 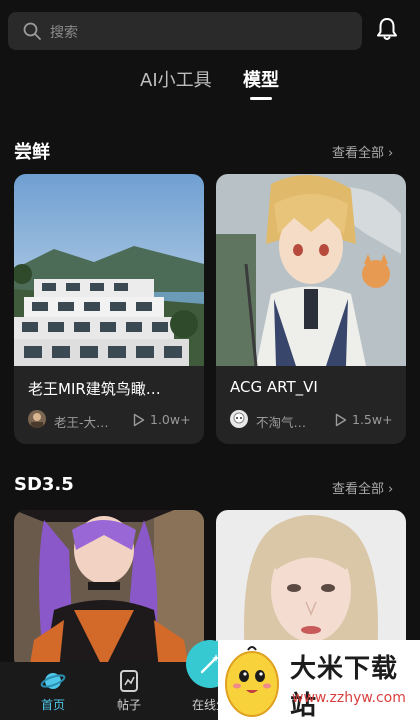 I want to click on model-title: ACG ART_VI, so click(x=274, y=387).